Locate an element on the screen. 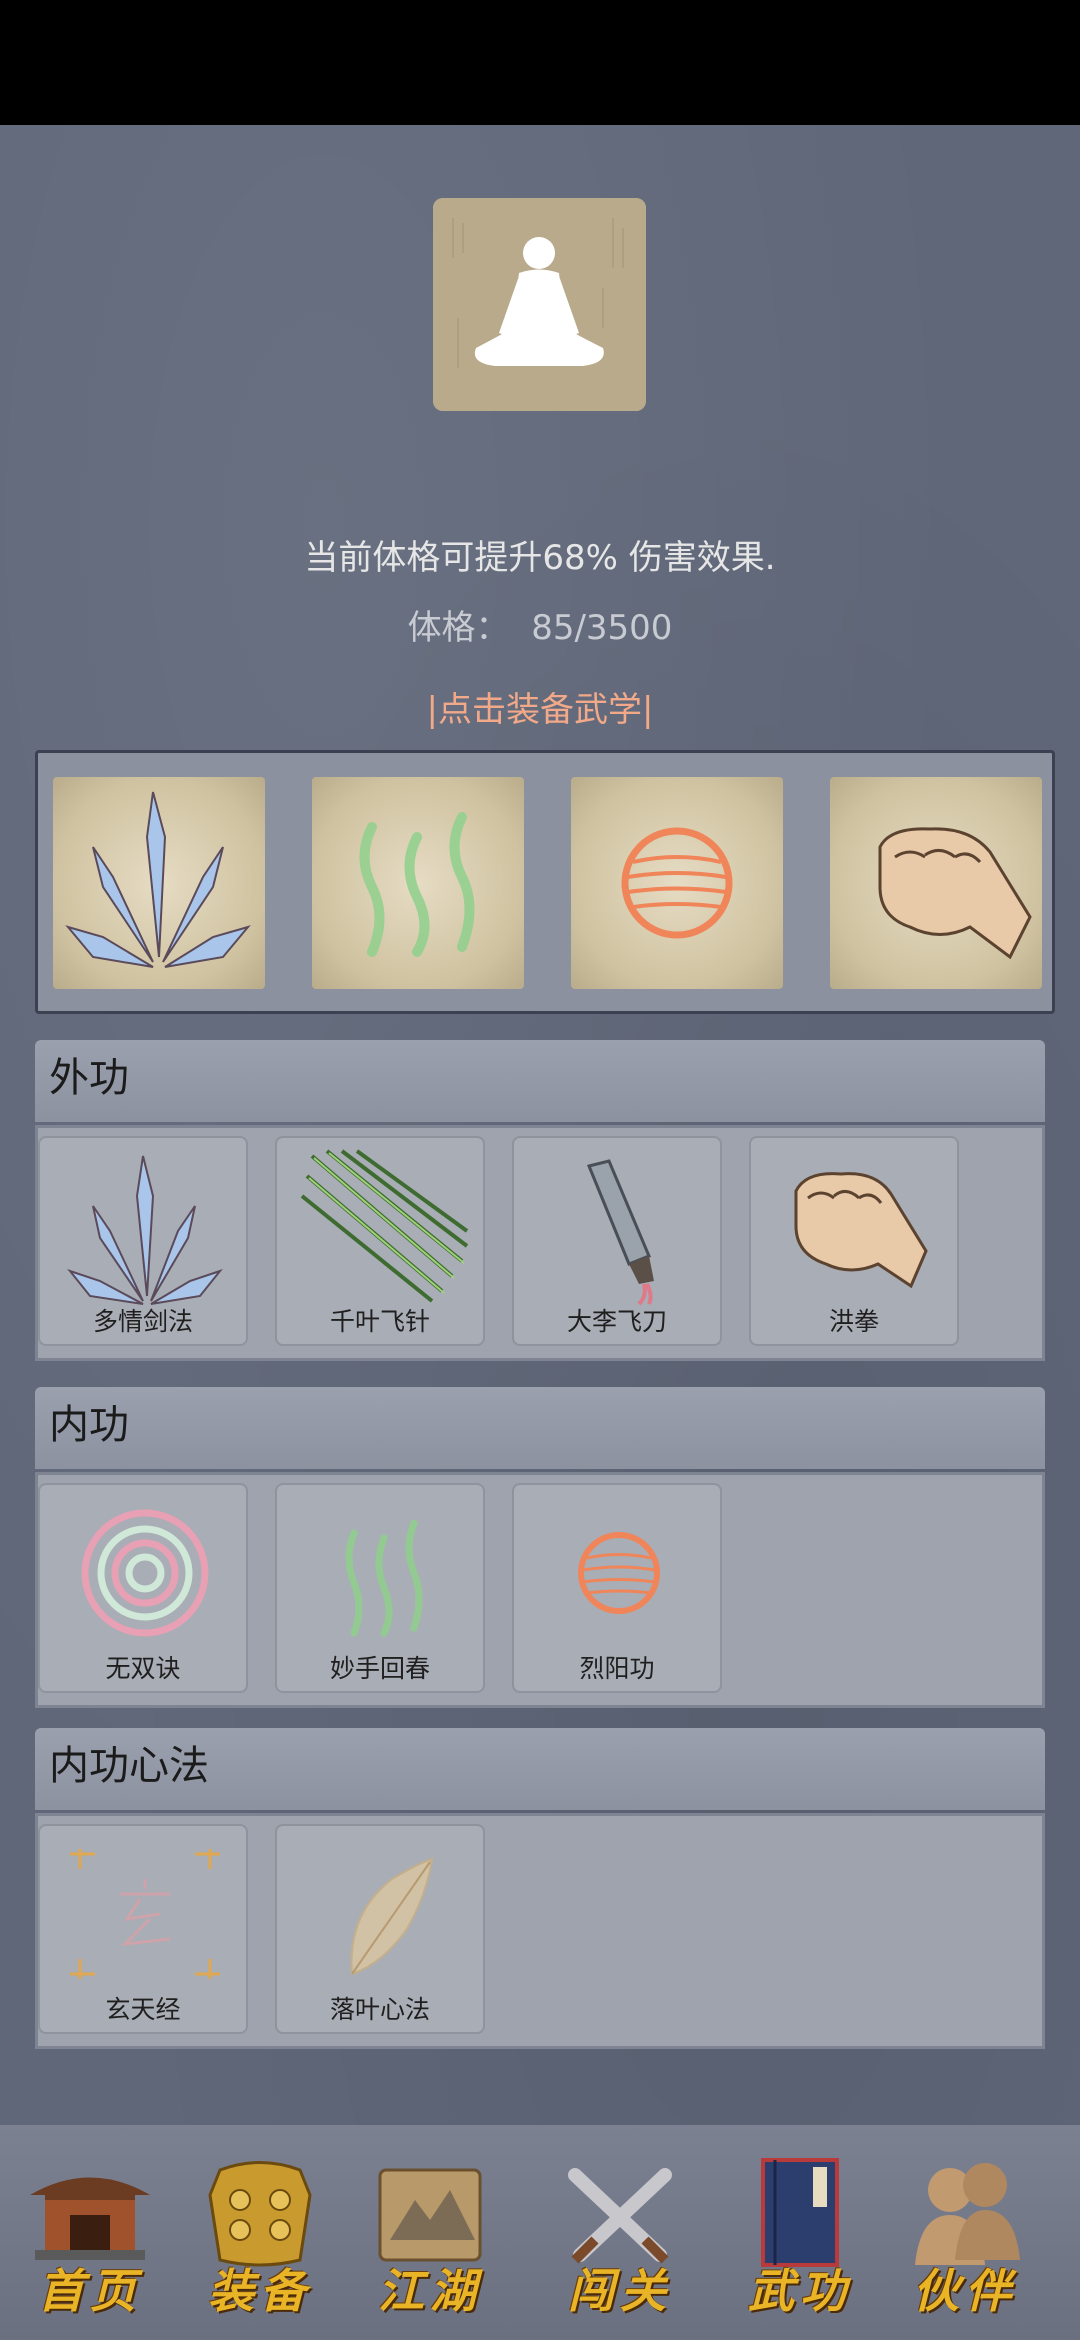 This screenshot has height=2340, width=1080. skill-name: 多情剑法 is located at coordinates (142, 1321).